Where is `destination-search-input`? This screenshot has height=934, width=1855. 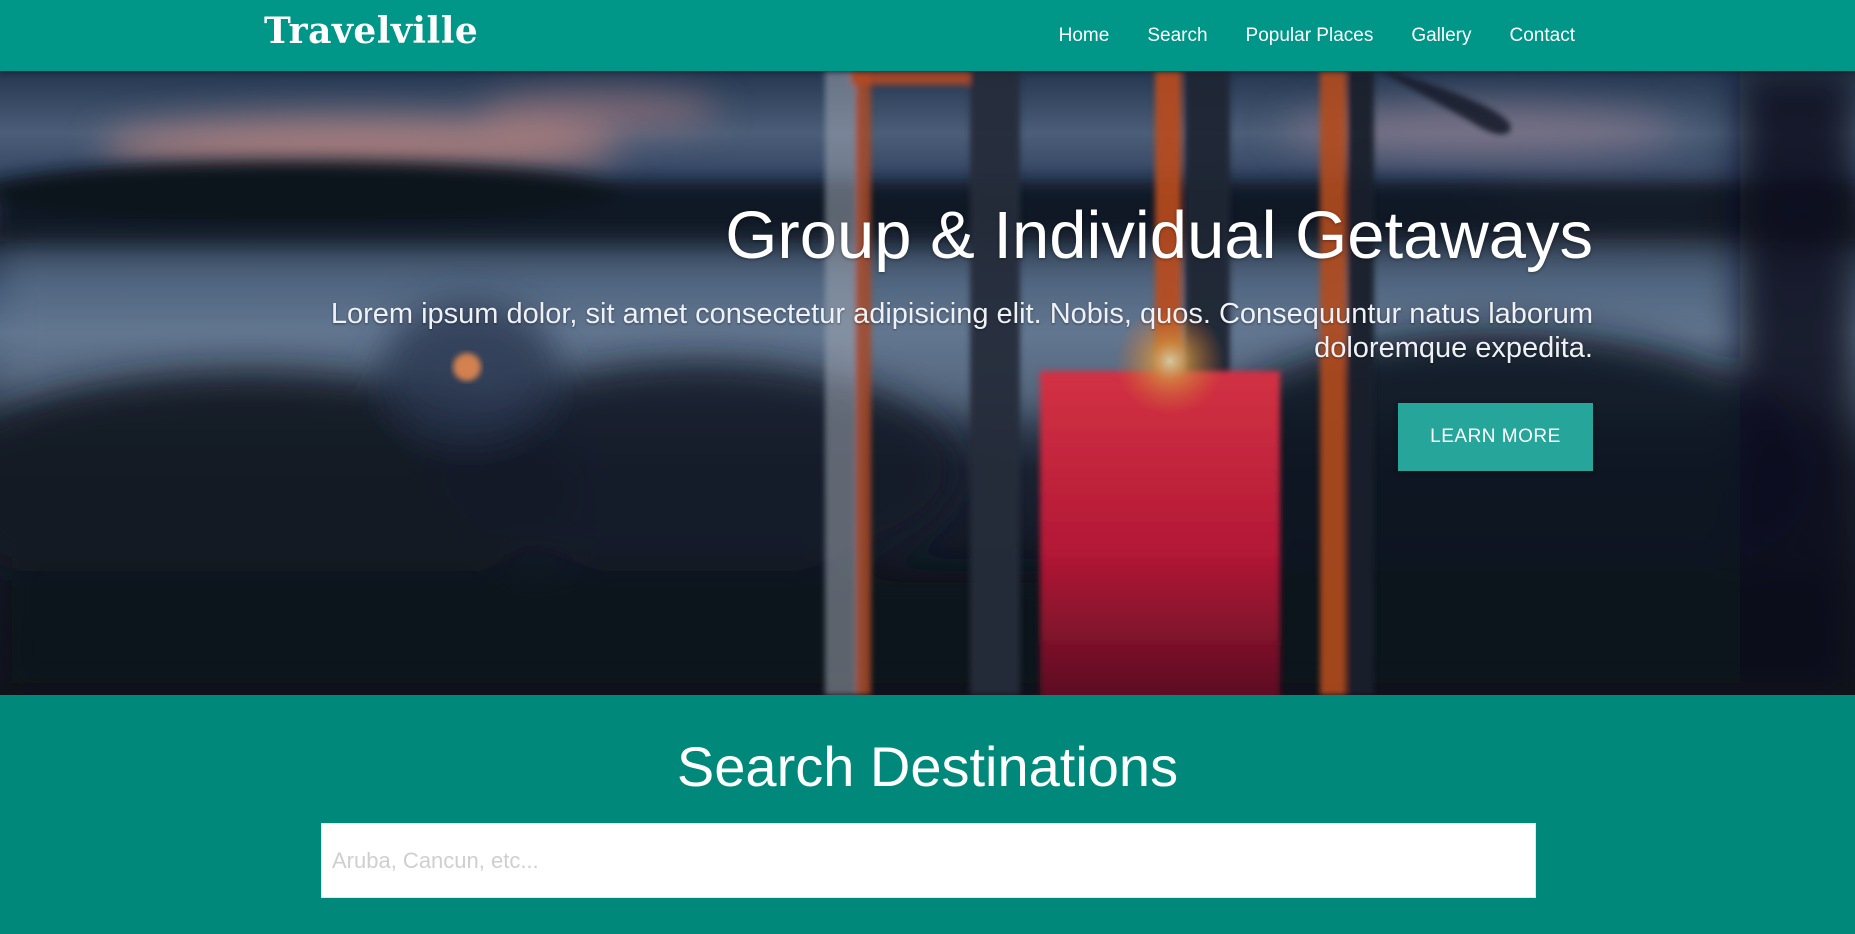
destination-search-input is located at coordinates (928, 860).